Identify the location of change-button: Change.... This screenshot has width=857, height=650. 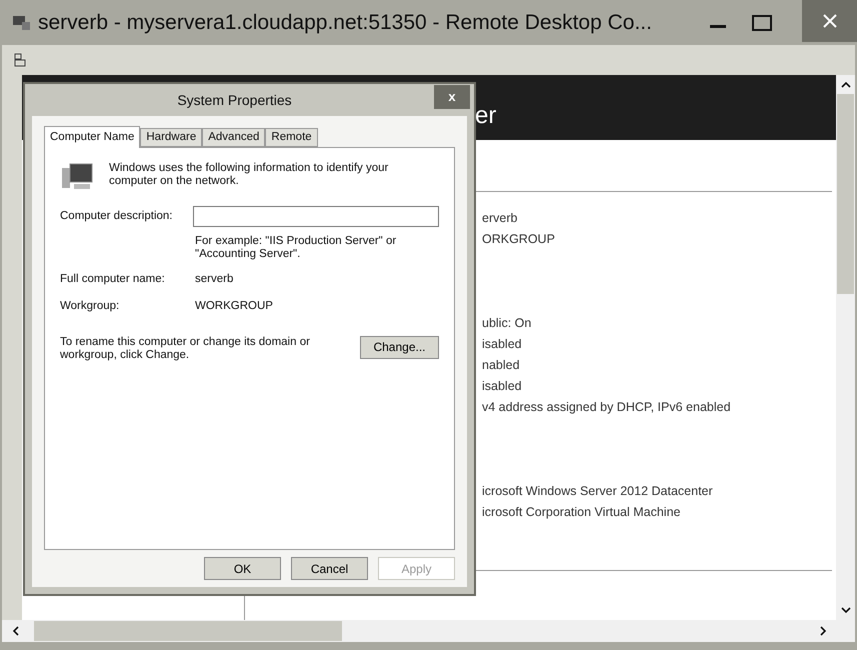
(399, 347).